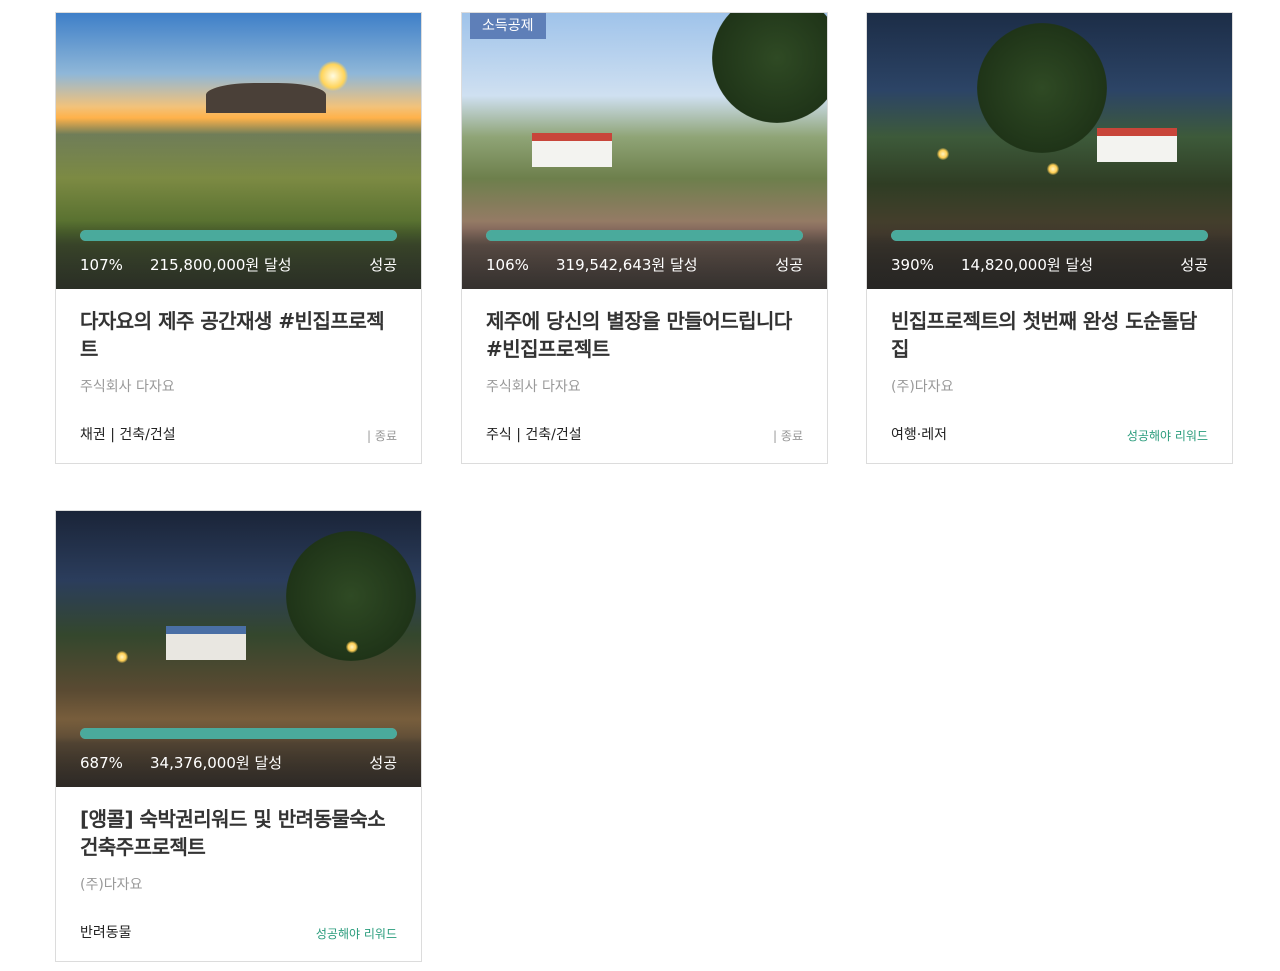 Image resolution: width=1280 pixels, height=971 pixels. I want to click on card-meta: 여행·레저 성공해야 리워드, so click(1049, 435).